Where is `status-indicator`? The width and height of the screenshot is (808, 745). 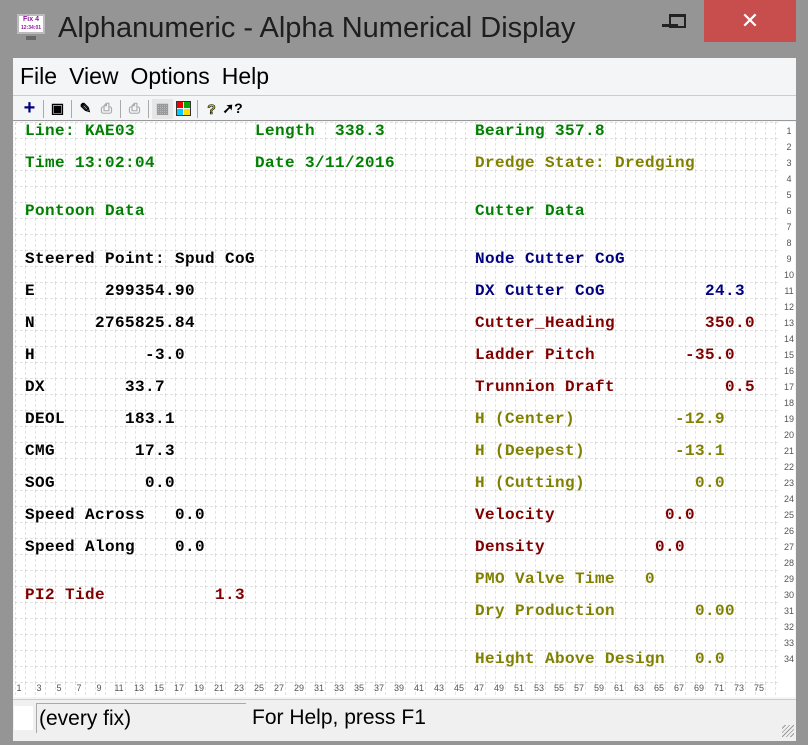
status-indicator is located at coordinates (23, 718).